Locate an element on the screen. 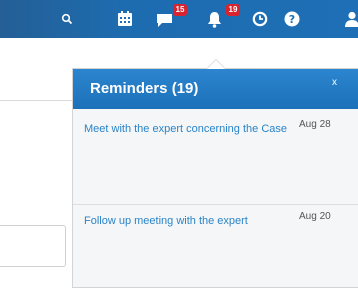 This screenshot has width=358, height=288. help-icon: ? is located at coordinates (292, 19).